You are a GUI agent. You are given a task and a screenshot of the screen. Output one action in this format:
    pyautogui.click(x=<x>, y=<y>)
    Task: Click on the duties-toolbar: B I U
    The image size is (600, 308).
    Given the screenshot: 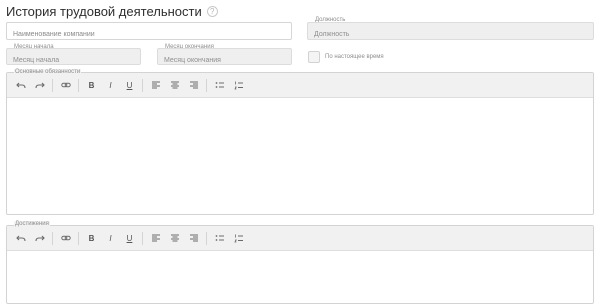 What is the action you would take?
    pyautogui.click(x=300, y=85)
    